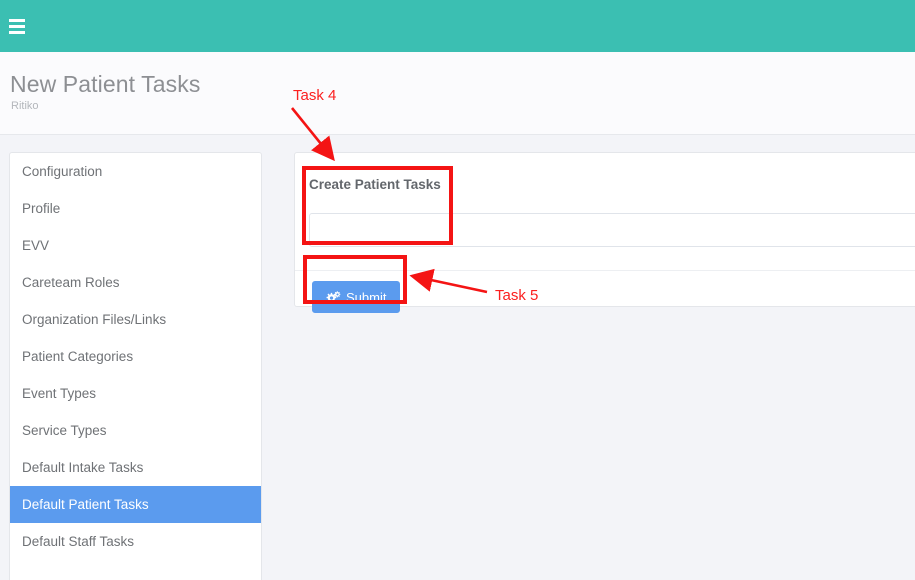 This screenshot has width=915, height=580. What do you see at coordinates (389, 200) in the screenshot?
I see `annotation-arrows` at bounding box center [389, 200].